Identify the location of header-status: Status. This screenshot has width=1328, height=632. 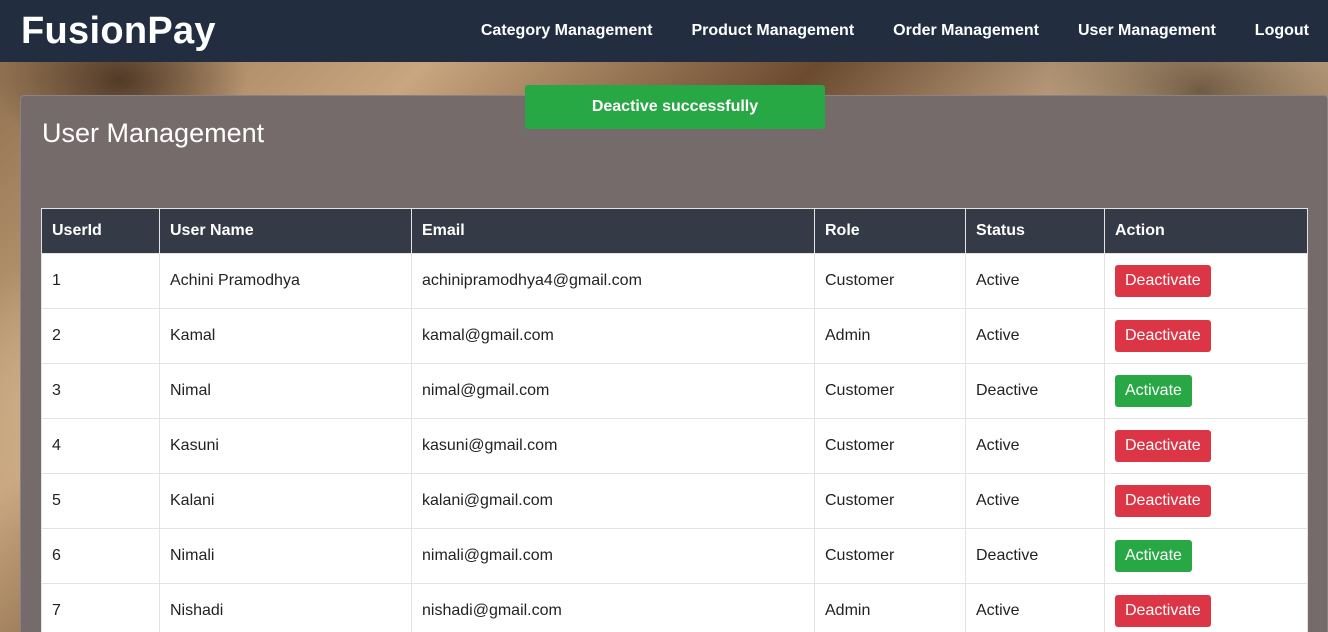
(1035, 231).